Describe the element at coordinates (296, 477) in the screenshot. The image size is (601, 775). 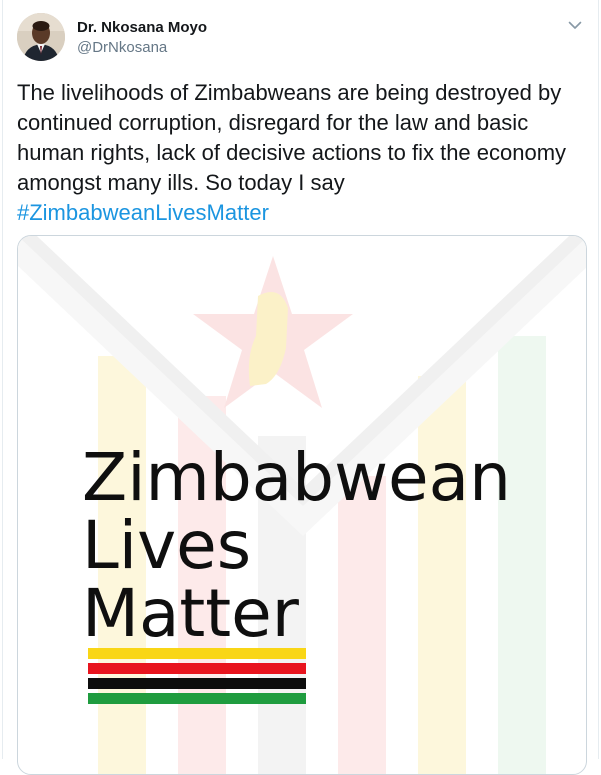
I see `poster-line-1: Zimbabwean` at that location.